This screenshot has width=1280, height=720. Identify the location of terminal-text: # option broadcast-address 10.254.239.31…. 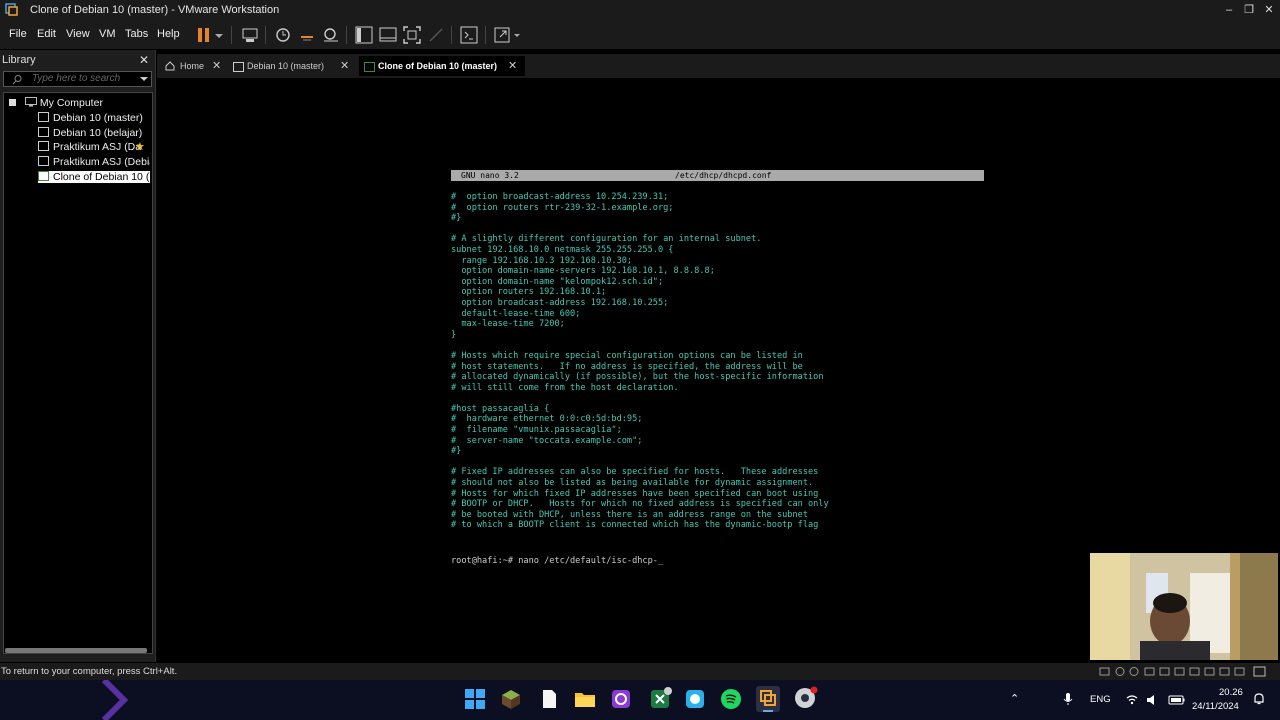
(640, 361).